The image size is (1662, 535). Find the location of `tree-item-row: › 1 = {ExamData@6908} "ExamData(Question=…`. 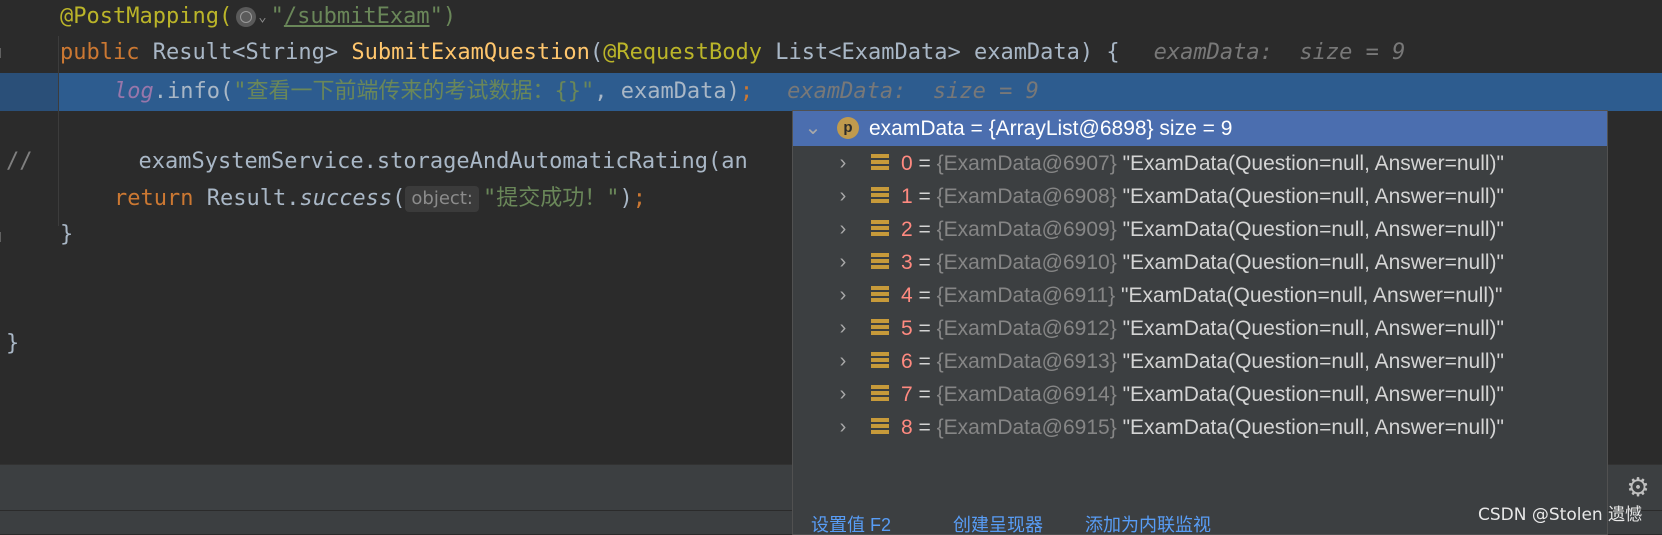

tree-item-row: › 1 = {ExamData@6908} "ExamData(Question=… is located at coordinates (1200, 196).